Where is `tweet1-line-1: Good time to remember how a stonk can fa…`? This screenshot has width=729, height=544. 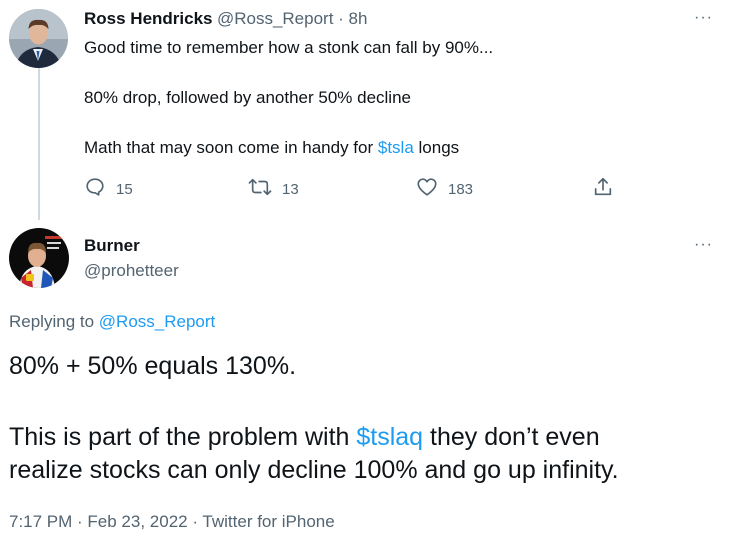 tweet1-line-1: Good time to remember how a stonk can fa… is located at coordinates (289, 47).